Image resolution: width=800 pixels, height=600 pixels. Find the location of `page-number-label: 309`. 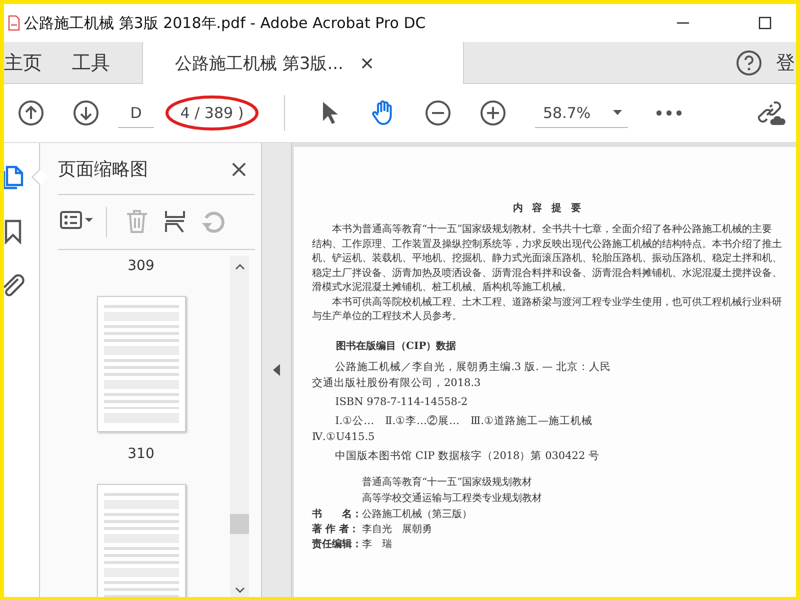

page-number-label: 309 is located at coordinates (141, 266).